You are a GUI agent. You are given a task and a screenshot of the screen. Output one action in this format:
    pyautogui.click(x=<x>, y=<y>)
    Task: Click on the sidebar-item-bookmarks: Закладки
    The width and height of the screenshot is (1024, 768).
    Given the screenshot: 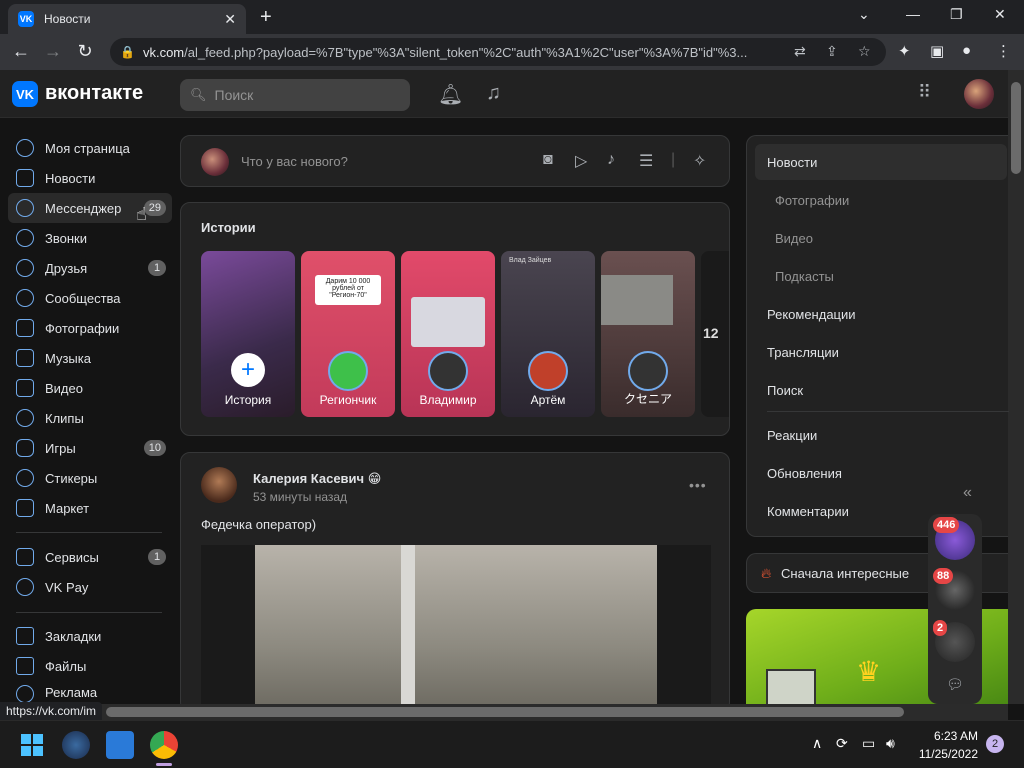 What is the action you would take?
    pyautogui.click(x=90, y=636)
    